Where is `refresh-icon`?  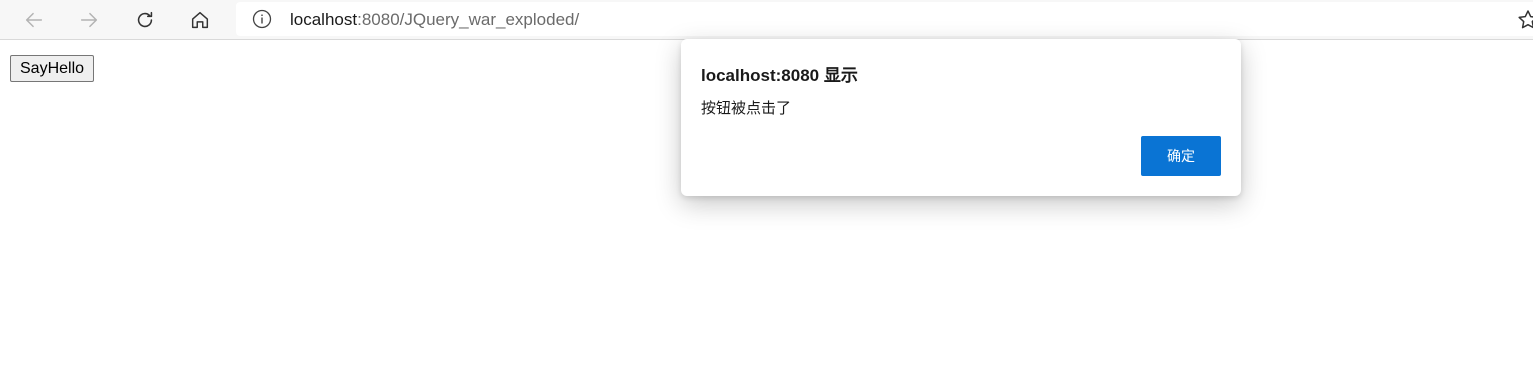
refresh-icon is located at coordinates (145, 19).